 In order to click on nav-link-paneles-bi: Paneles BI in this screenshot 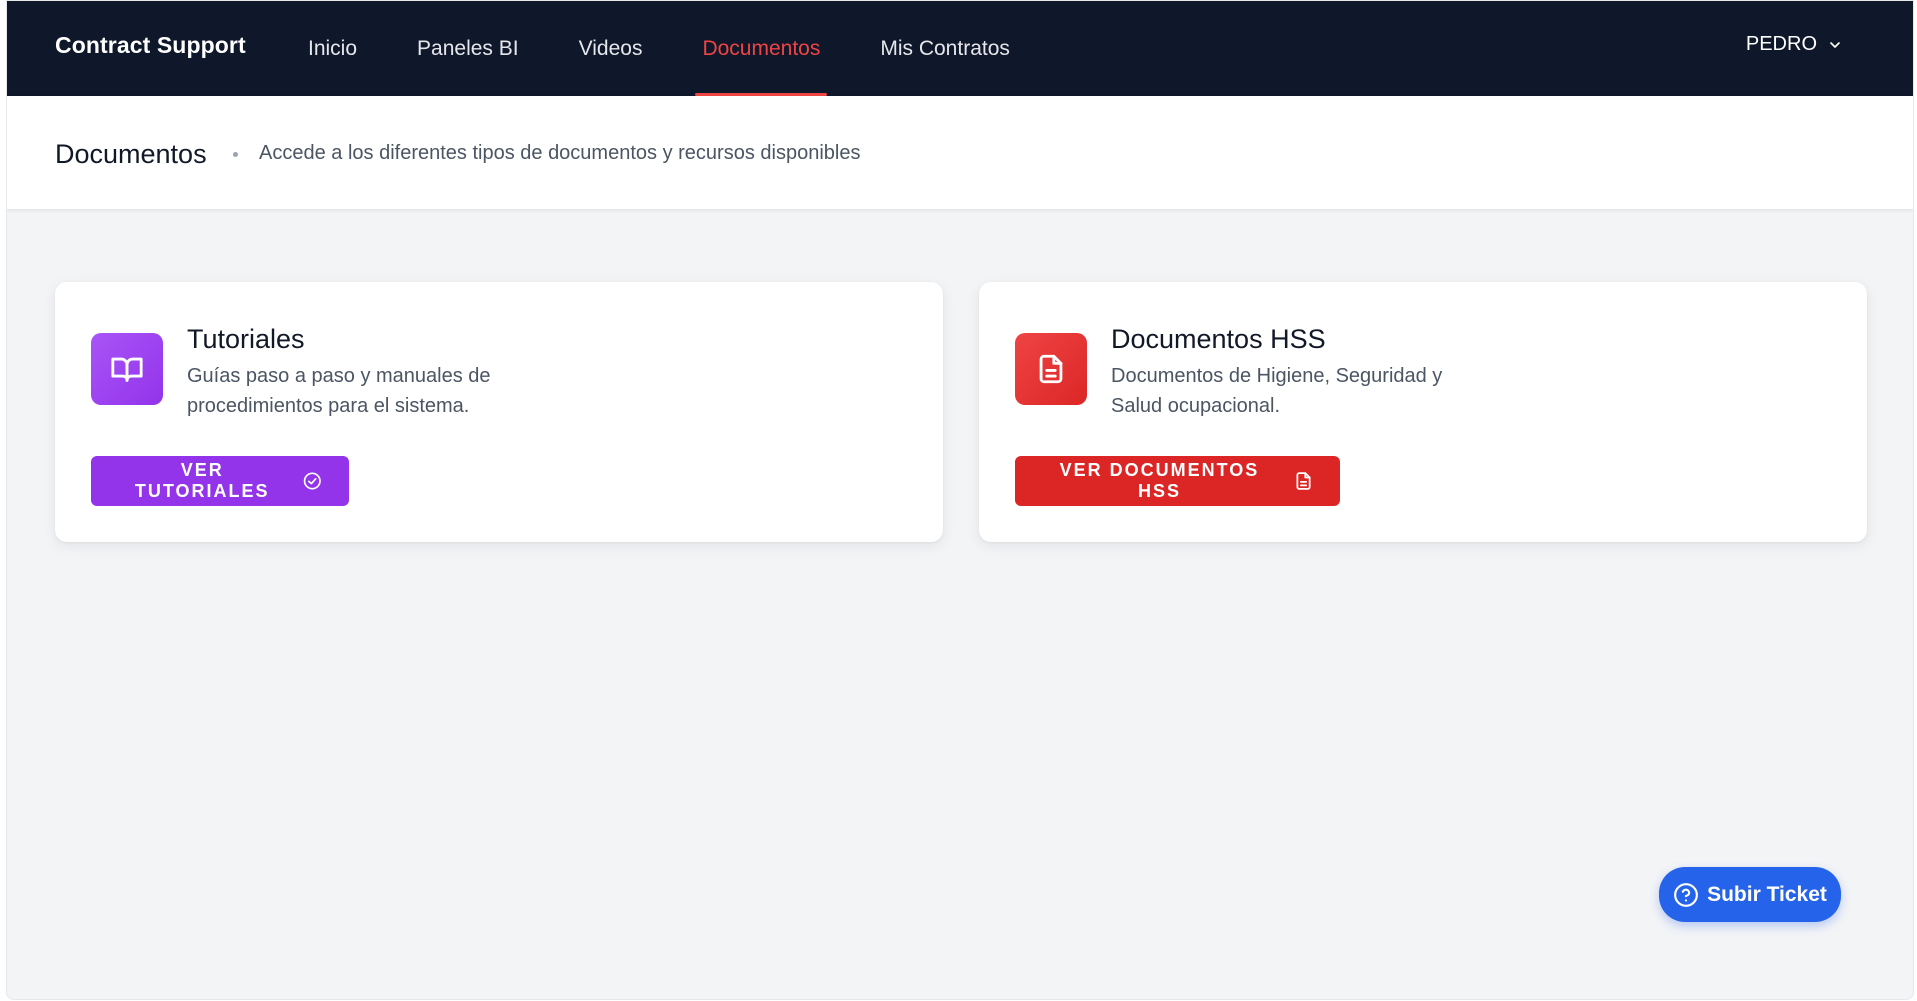, I will do `click(468, 48)`.